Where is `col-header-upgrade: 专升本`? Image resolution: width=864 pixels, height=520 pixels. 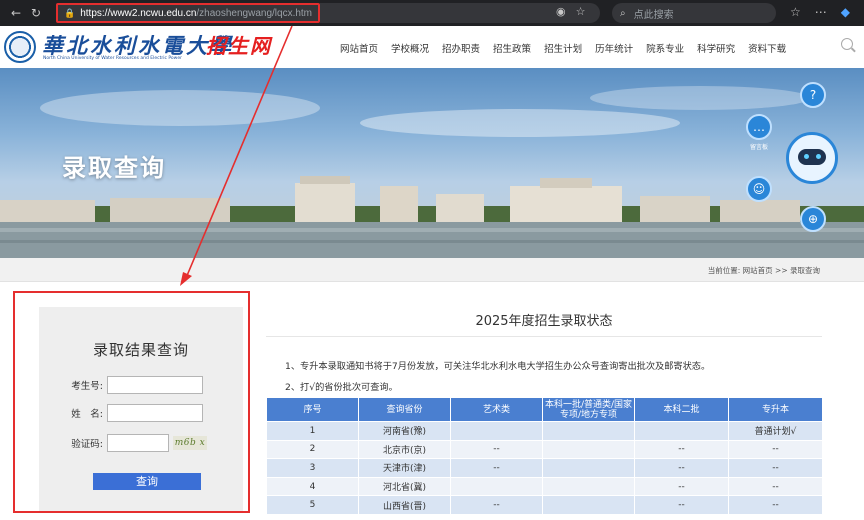
col-header-upgrade: 专升本 is located at coordinates (775, 409).